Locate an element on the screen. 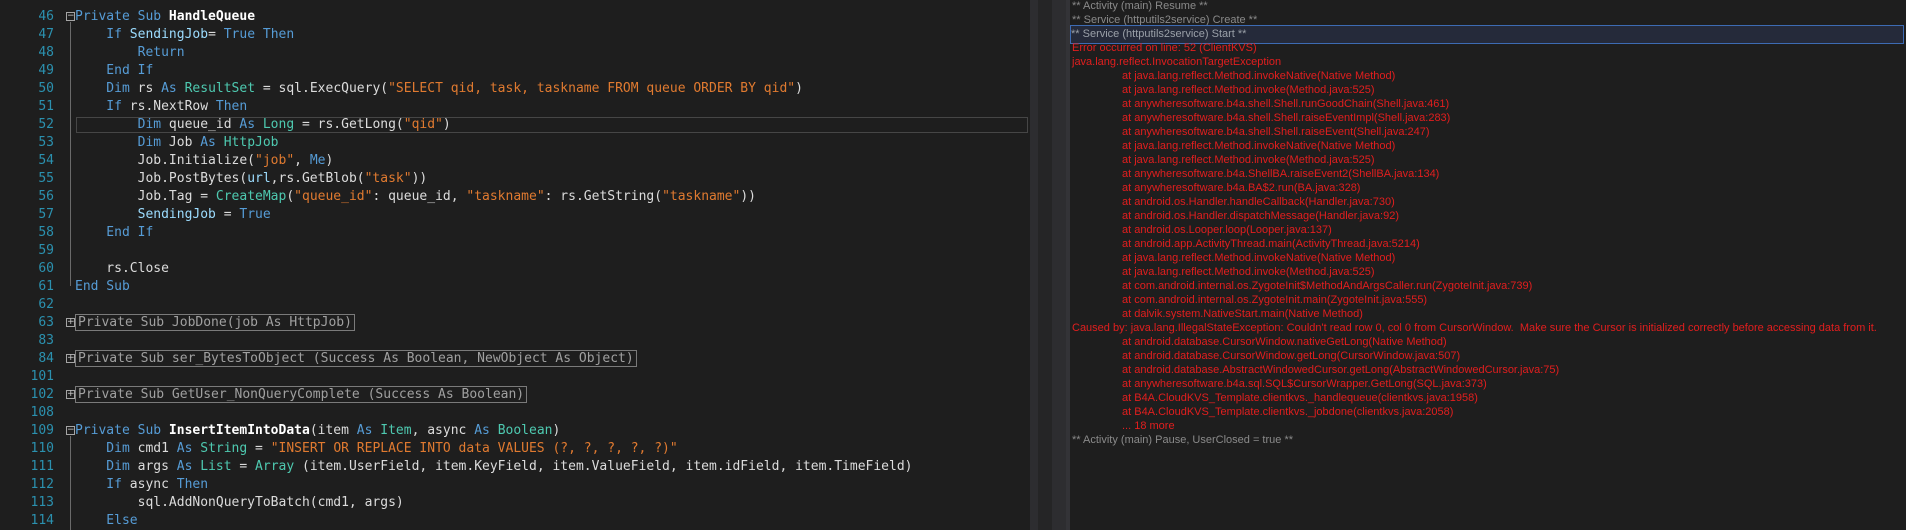 The image size is (1906, 530). code-line: 54 Job.Initialize("job", Me) is located at coordinates (515, 161).